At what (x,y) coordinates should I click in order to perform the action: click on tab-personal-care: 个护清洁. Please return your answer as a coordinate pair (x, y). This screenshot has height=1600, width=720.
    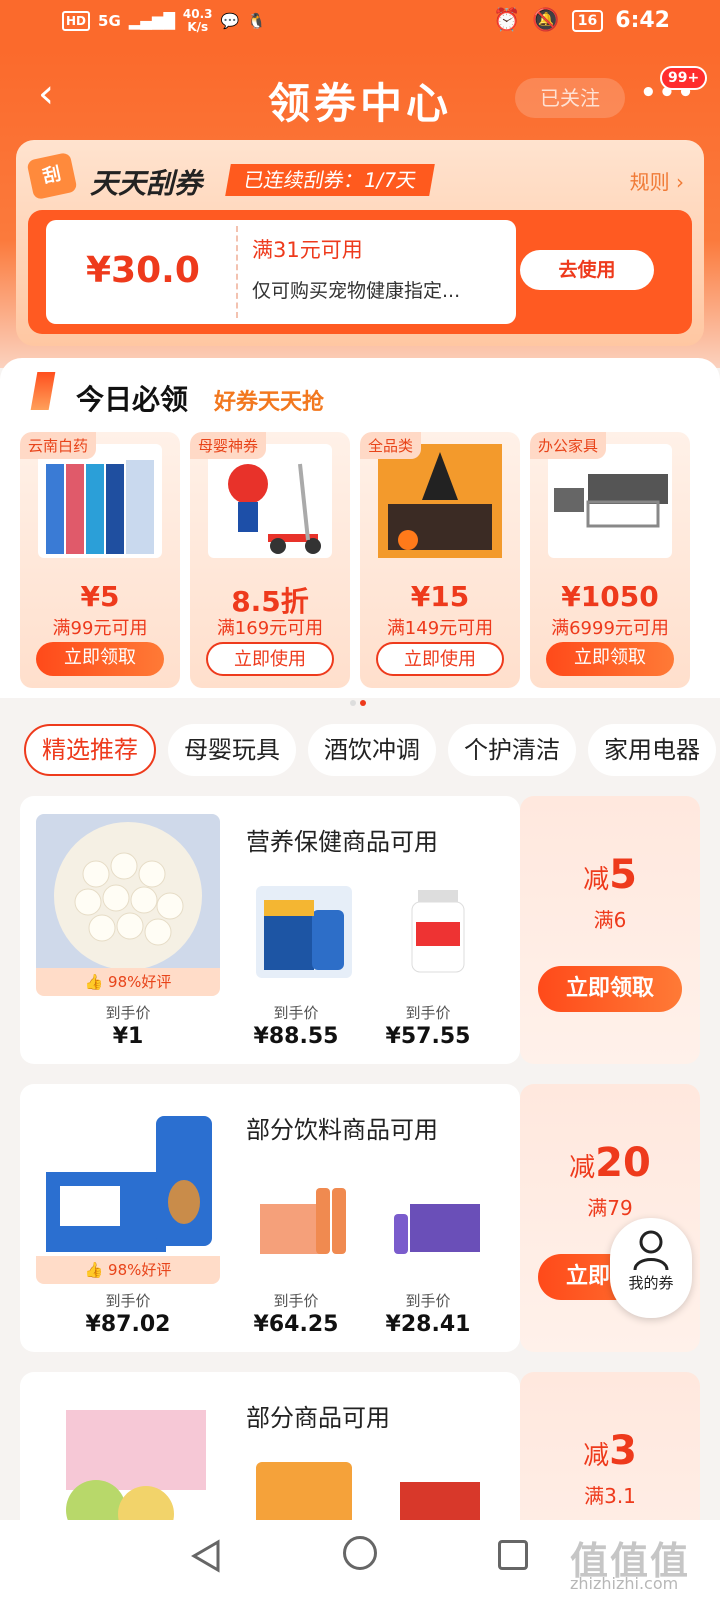
    Looking at the image, I should click on (512, 750).